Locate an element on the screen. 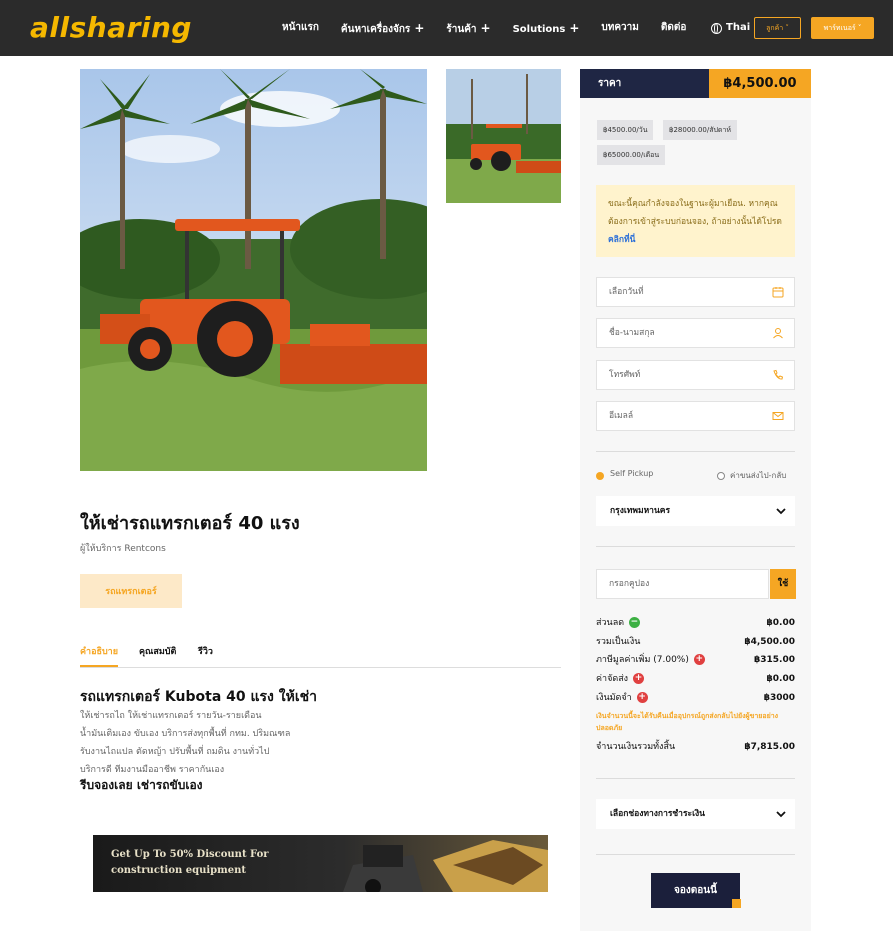 Image resolution: width=893 pixels, height=943 pixels. name-field: ชื่อ-นามสกุล is located at coordinates (695, 333).